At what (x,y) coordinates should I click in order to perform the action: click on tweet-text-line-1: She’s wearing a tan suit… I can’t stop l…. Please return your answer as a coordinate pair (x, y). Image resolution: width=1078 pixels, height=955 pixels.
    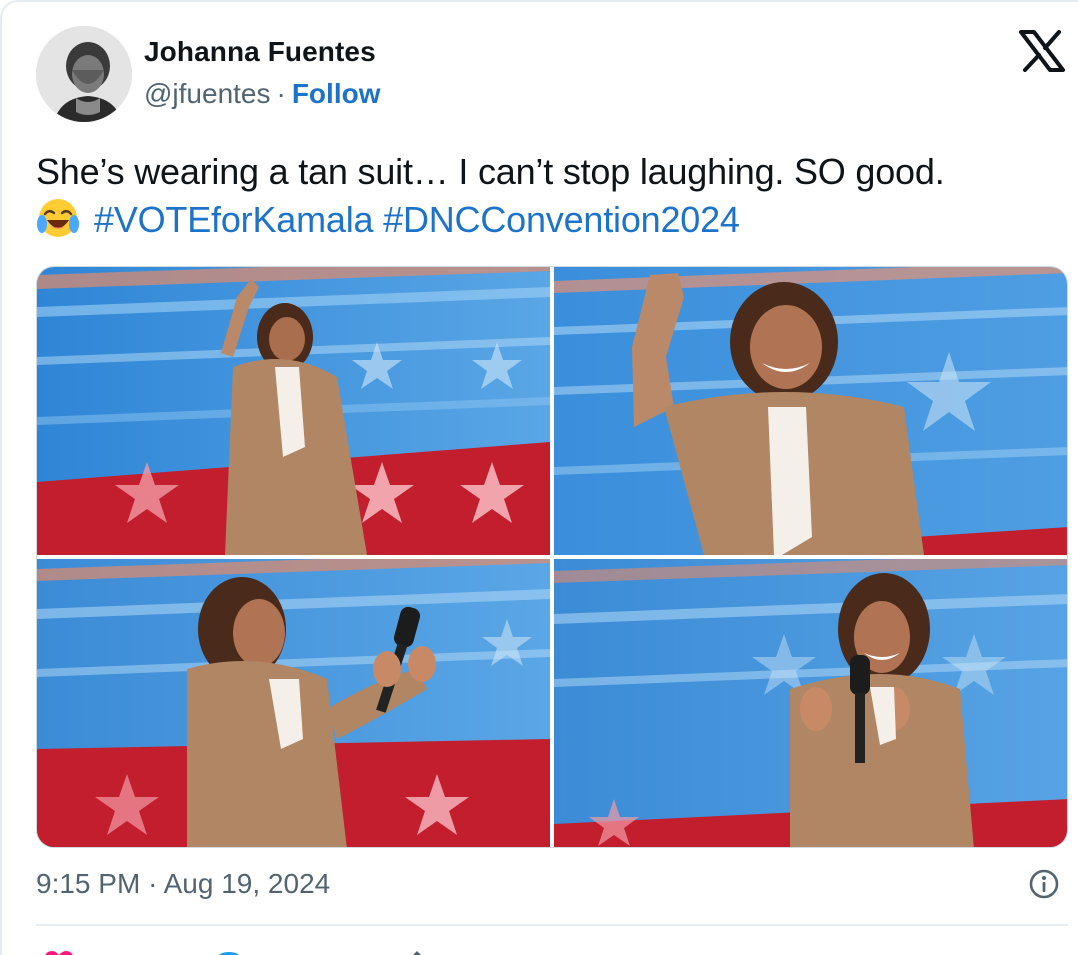
    Looking at the image, I should click on (490, 171).